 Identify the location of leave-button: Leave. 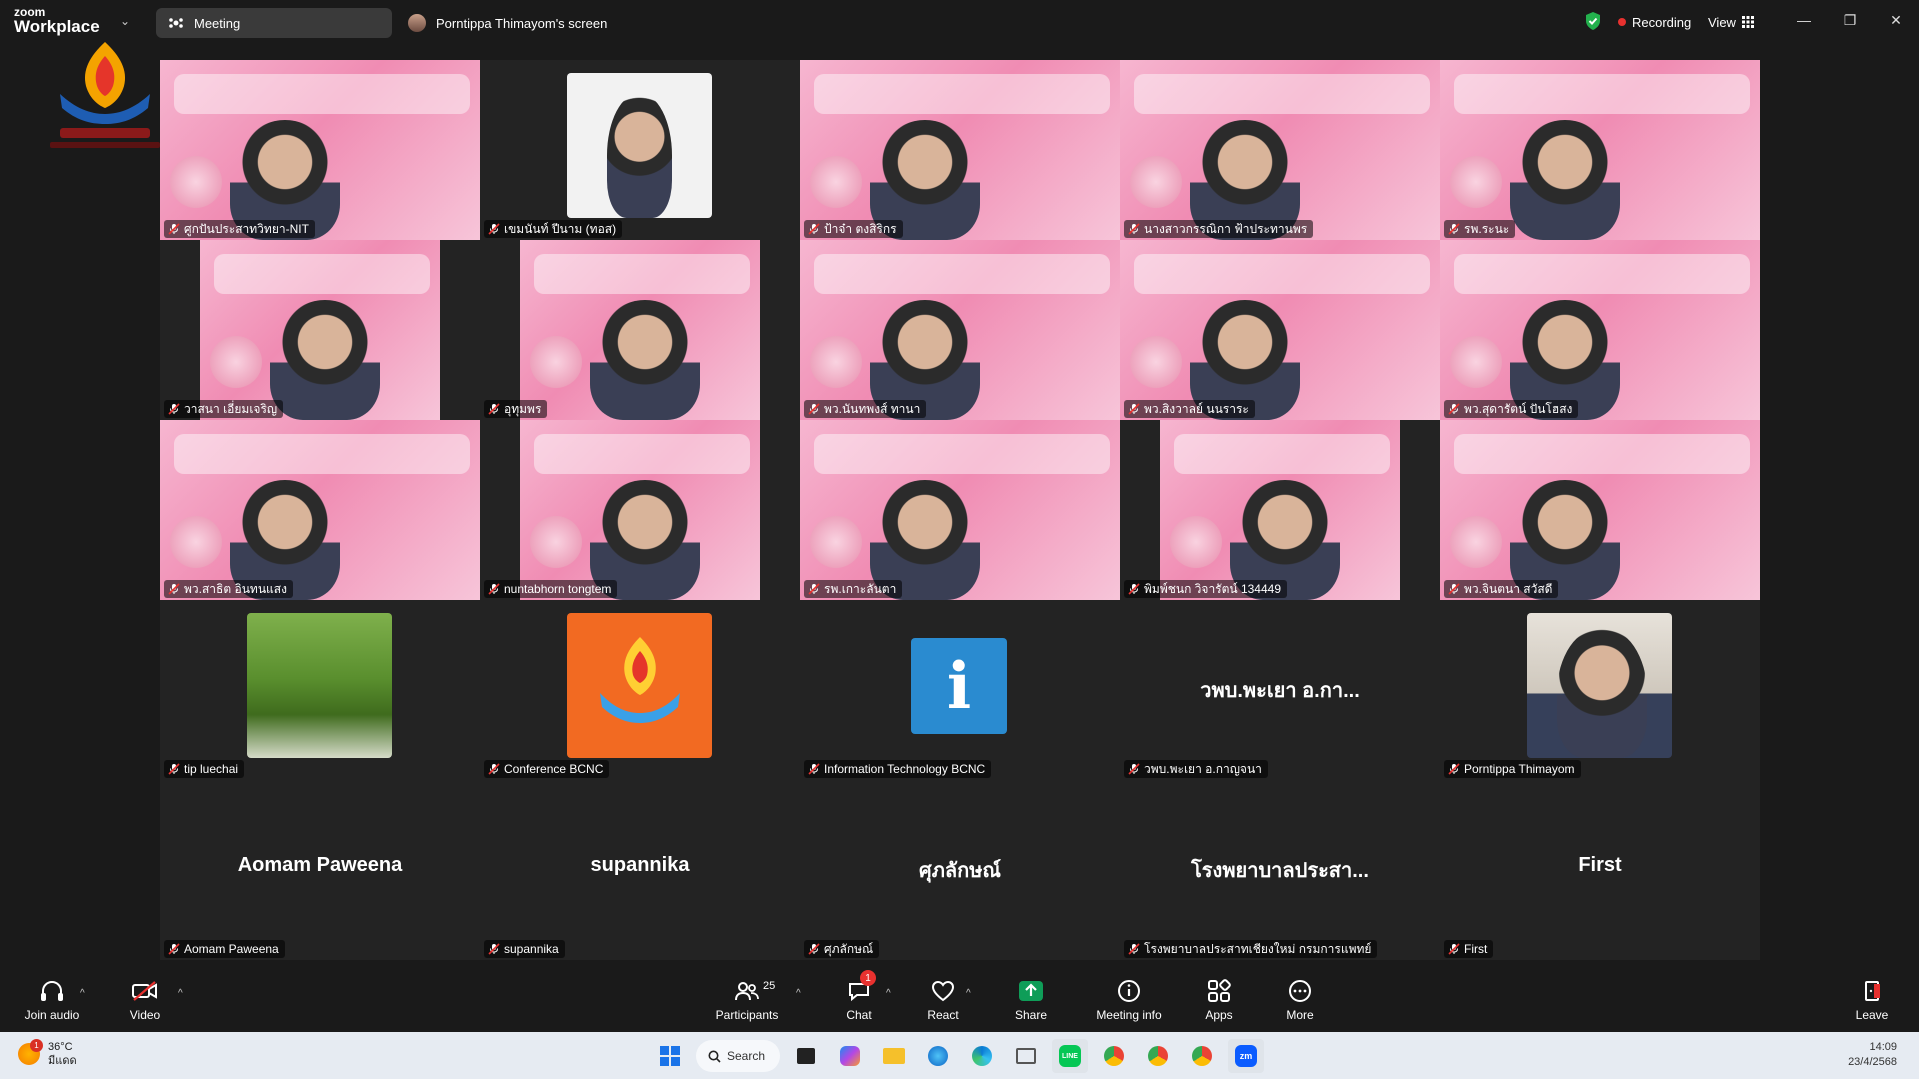
(1872, 1000).